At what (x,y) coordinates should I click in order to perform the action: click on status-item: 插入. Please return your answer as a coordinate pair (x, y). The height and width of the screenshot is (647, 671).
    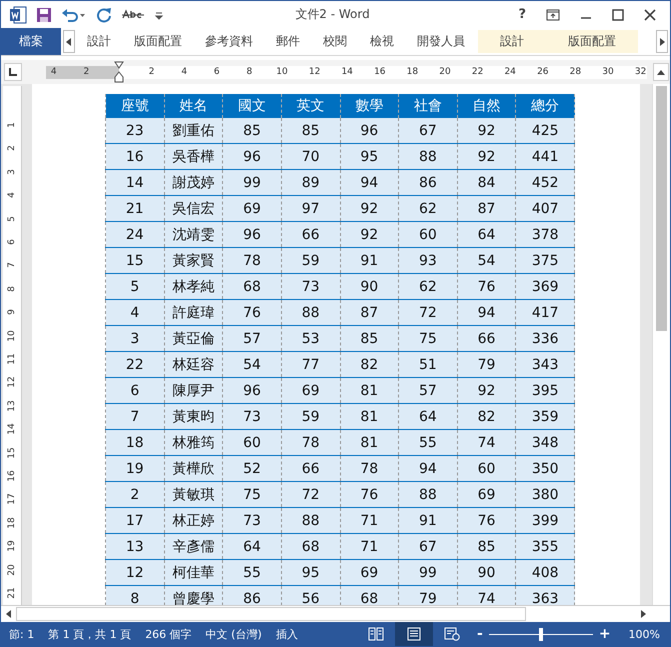
    Looking at the image, I should click on (287, 634).